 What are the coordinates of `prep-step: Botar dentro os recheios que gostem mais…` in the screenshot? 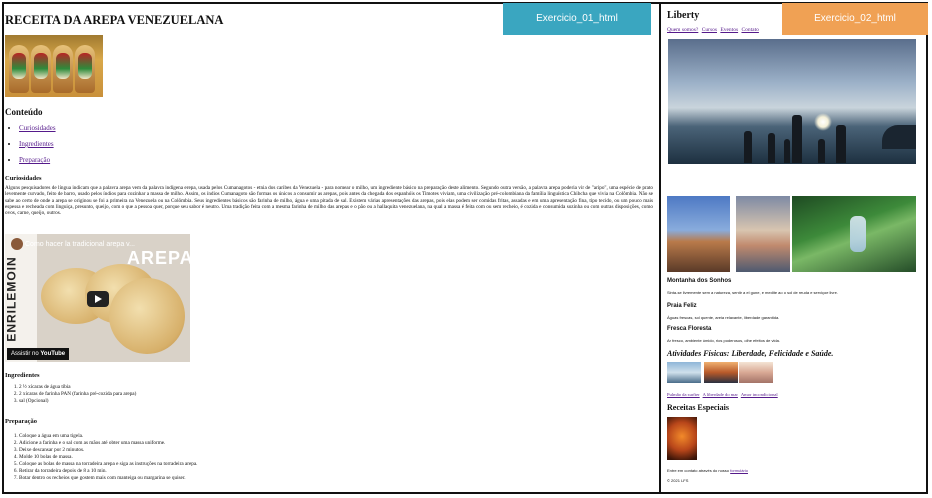 It's located at (108, 478).